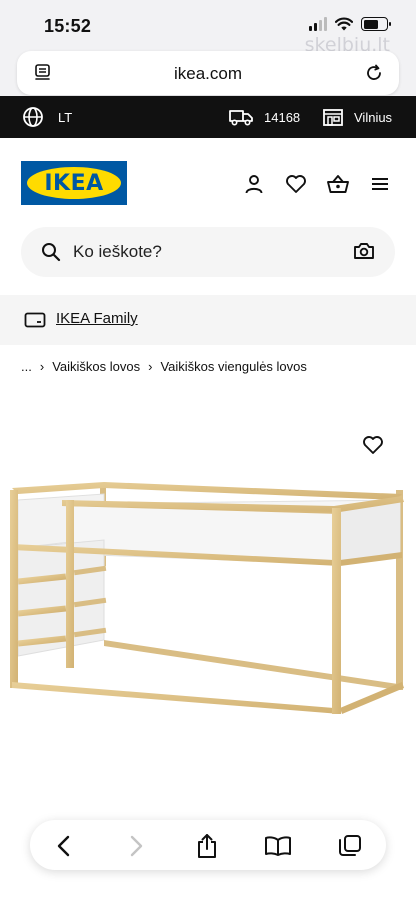 Image resolution: width=416 pixels, height=900 pixels. What do you see at coordinates (65, 117) in the screenshot?
I see `language-label: LT` at bounding box center [65, 117].